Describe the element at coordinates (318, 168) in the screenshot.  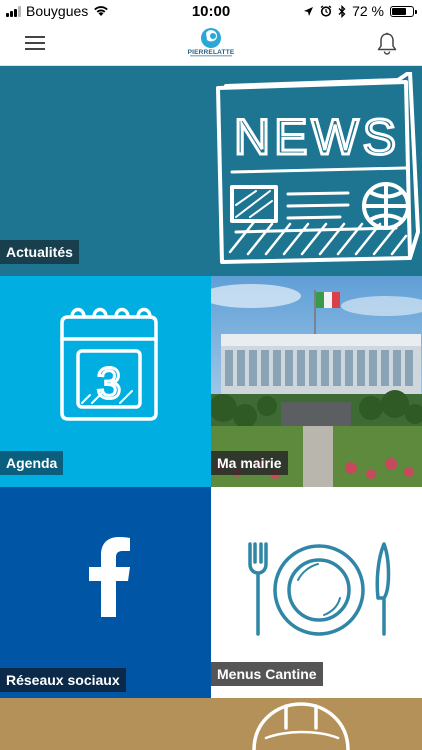
I see `newspaper-icon: NEWS` at that location.